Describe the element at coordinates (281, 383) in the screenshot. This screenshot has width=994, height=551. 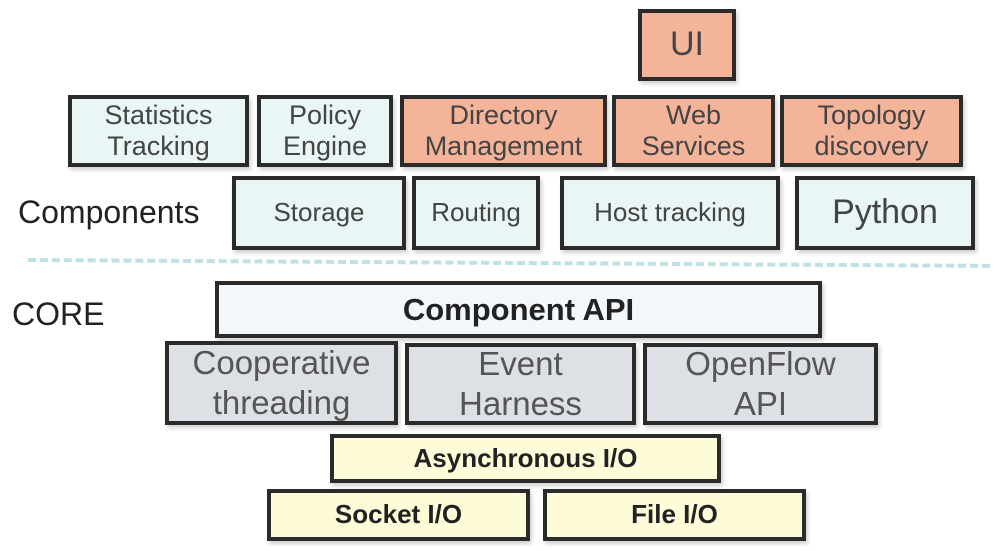
I see `cooperative-threading-box: Cooperative threading` at that location.